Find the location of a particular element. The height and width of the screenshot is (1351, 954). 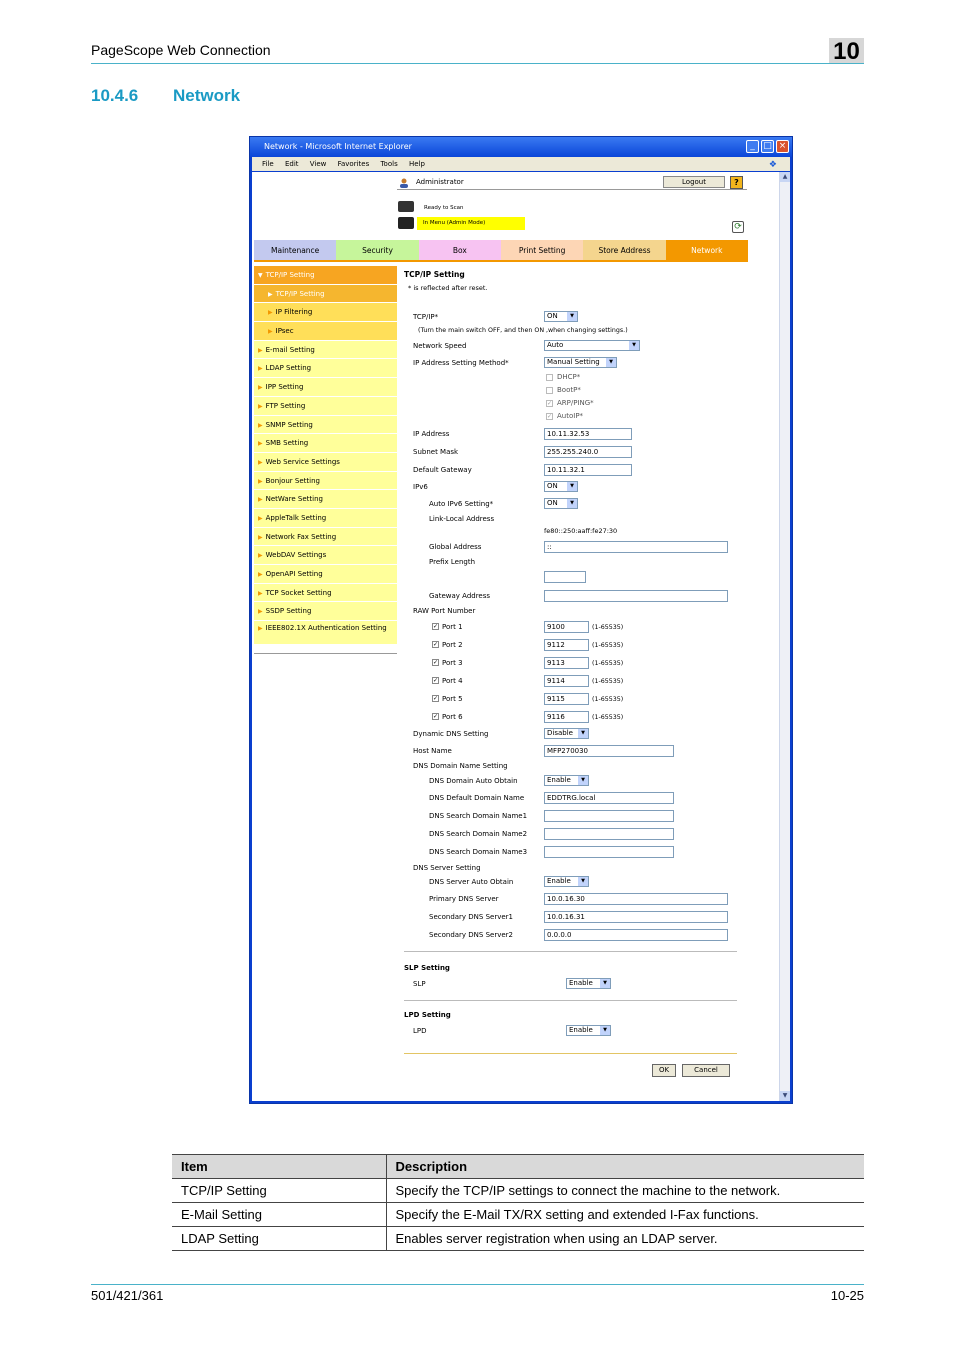

sidebar-item-appletalk: ▶ AppleTalk Setting is located at coordinates (325, 518).